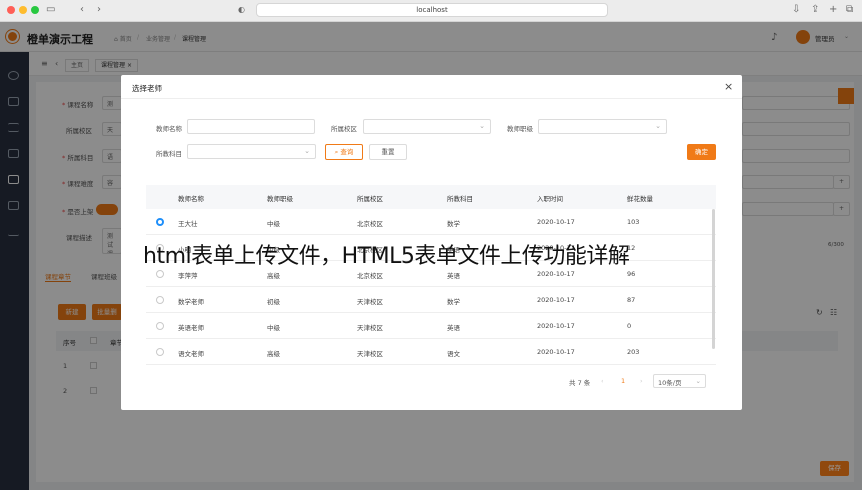 Image resolution: width=862 pixels, height=490 pixels. Describe the element at coordinates (169, 154) in the screenshot. I see `subject-label: 所教科目` at that location.